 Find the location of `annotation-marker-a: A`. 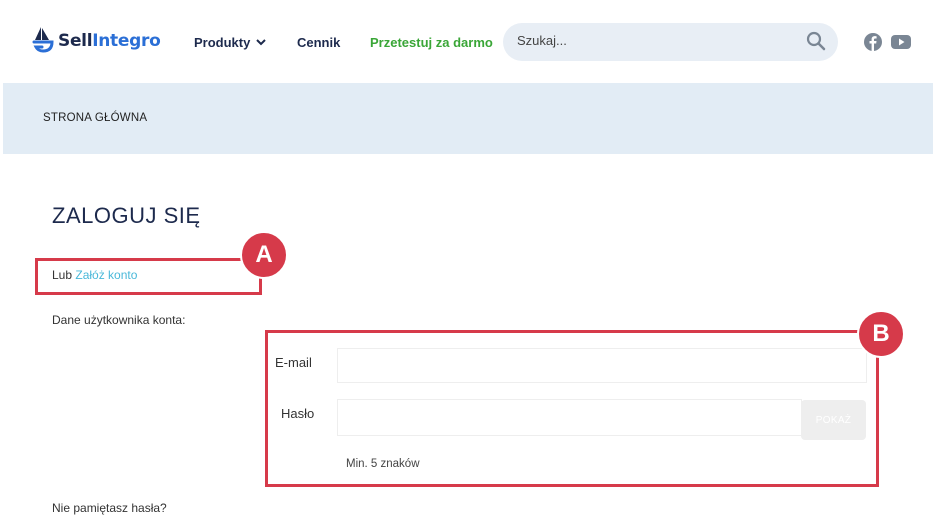

annotation-marker-a: A is located at coordinates (264, 255).